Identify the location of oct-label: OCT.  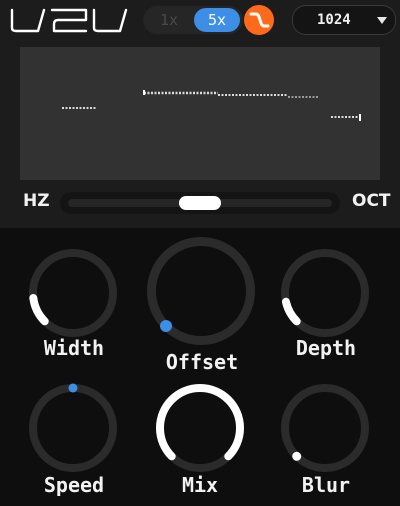
(371, 201).